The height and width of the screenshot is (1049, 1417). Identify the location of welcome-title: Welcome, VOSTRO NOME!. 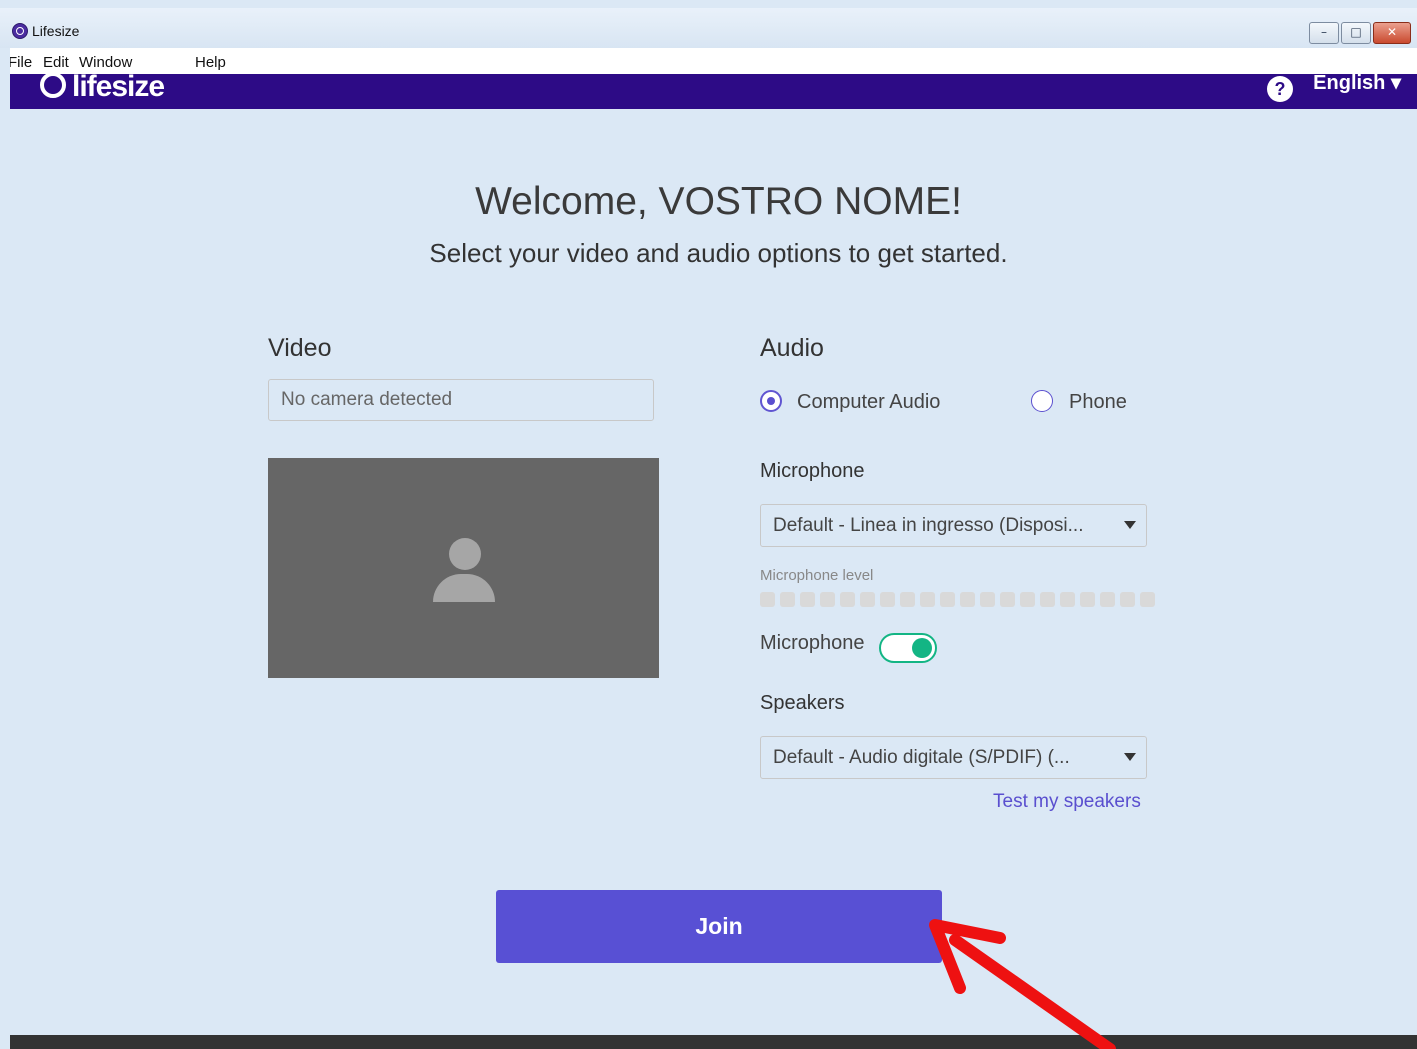
(718, 201).